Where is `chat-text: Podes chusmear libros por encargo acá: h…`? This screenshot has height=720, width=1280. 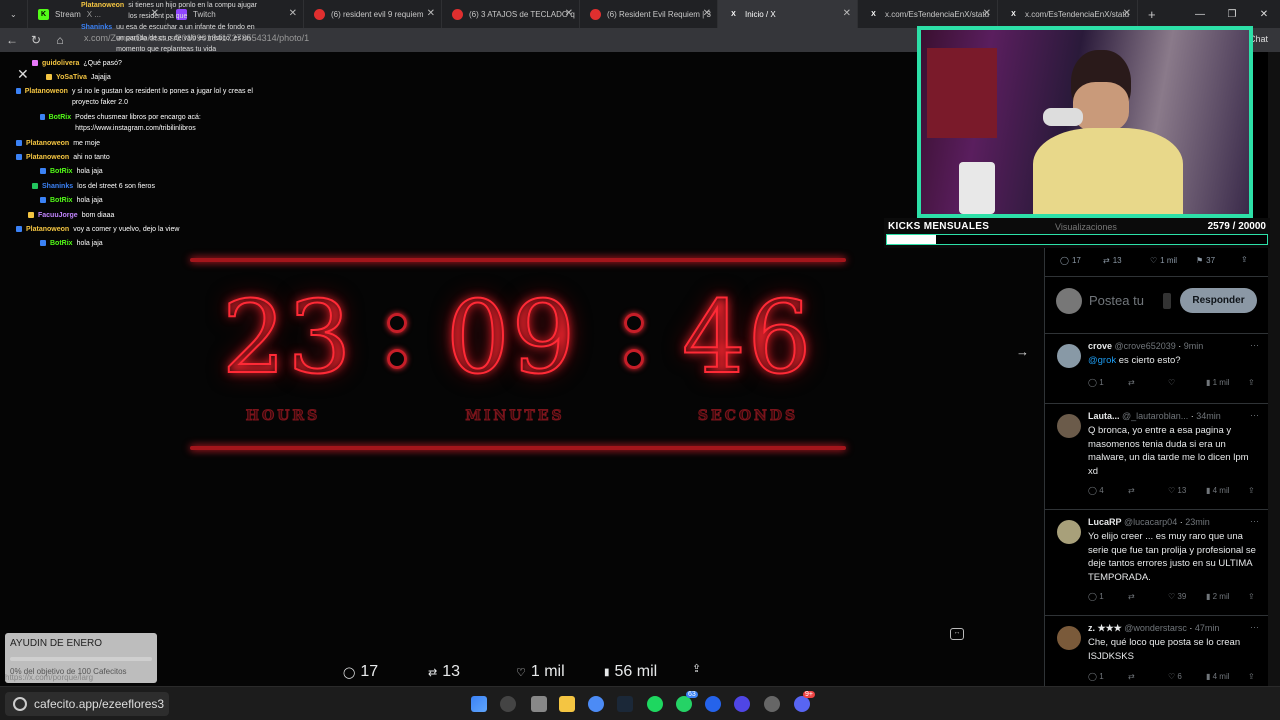
chat-text: Podes chusmear libros por encargo acá: h… is located at coordinates (138, 123).